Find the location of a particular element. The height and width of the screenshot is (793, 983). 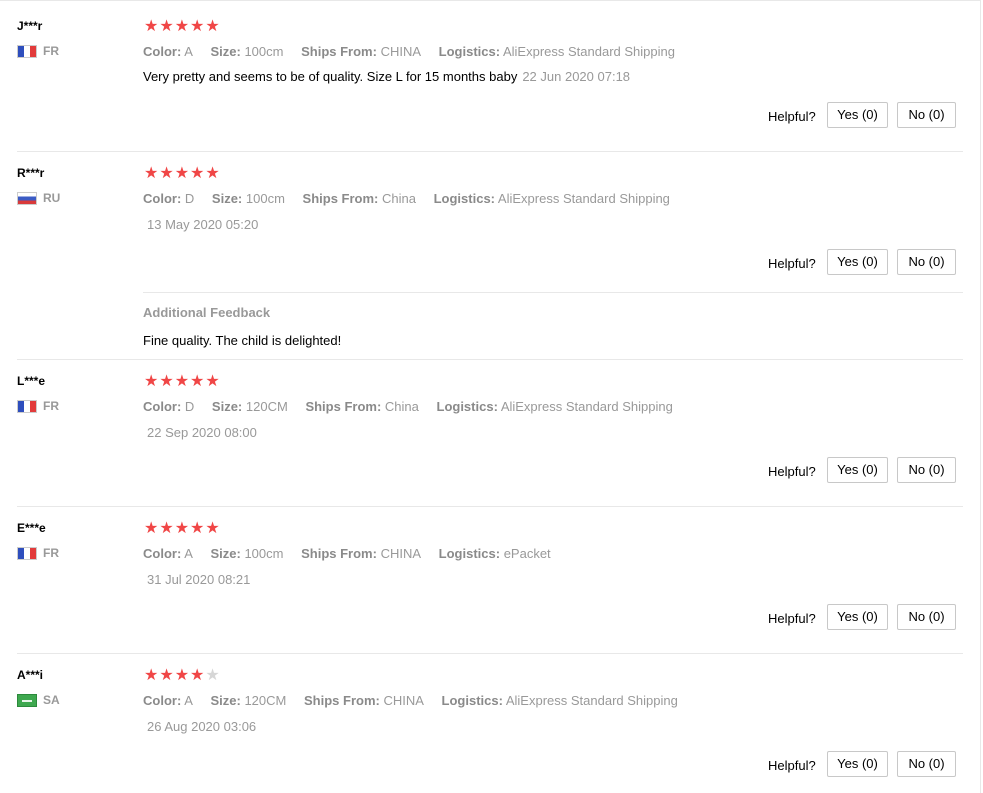

reviewer-name: L***e is located at coordinates (31, 381).